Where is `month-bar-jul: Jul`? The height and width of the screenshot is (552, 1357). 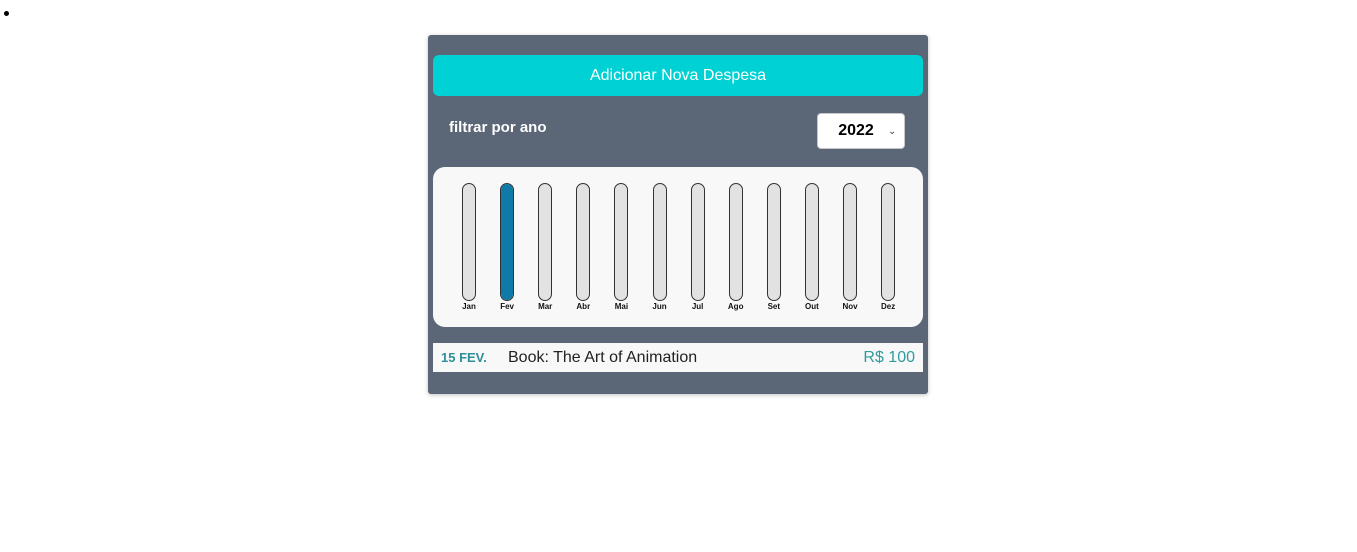 month-bar-jul: Jul is located at coordinates (698, 248).